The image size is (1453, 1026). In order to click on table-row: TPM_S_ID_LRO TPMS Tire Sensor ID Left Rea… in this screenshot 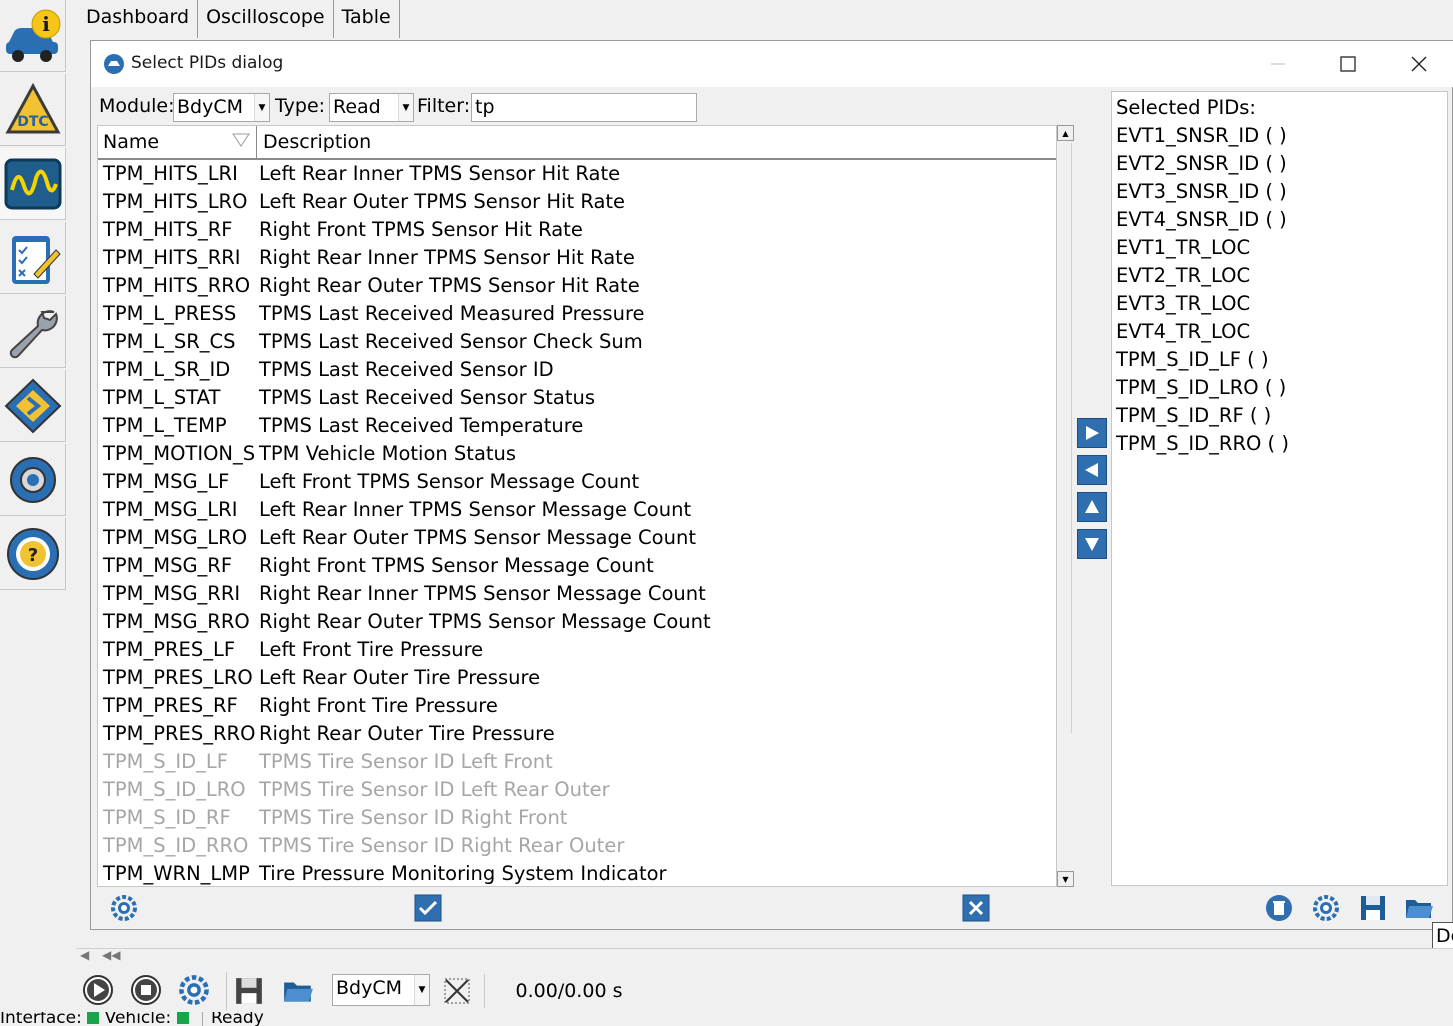, I will do `click(577, 790)`.